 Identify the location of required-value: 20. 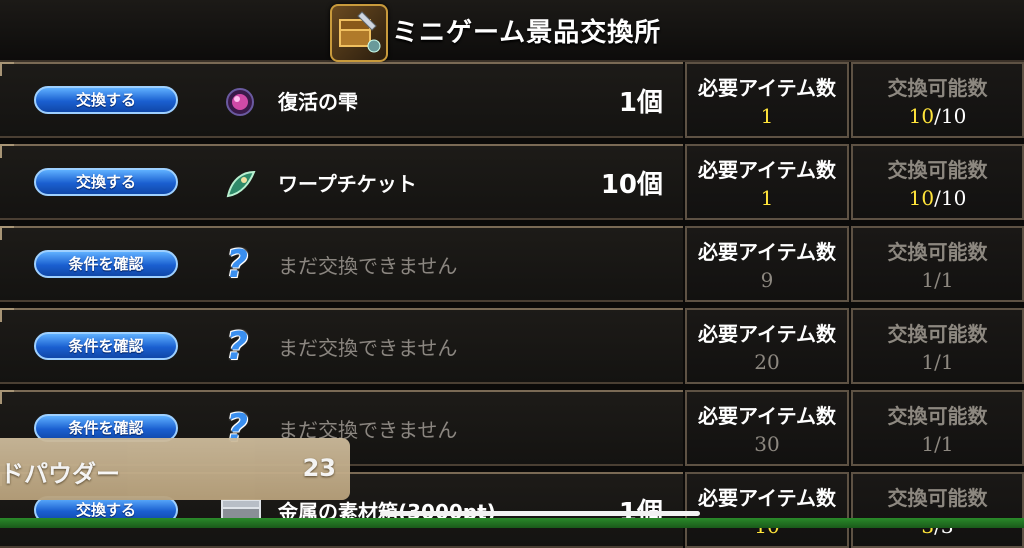
(767, 362).